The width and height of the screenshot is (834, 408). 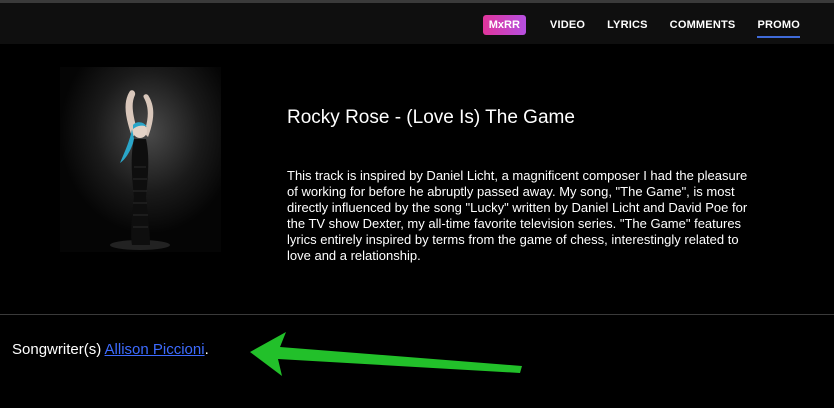 I want to click on songwriter-label: Songwriter(s), so click(x=57, y=349).